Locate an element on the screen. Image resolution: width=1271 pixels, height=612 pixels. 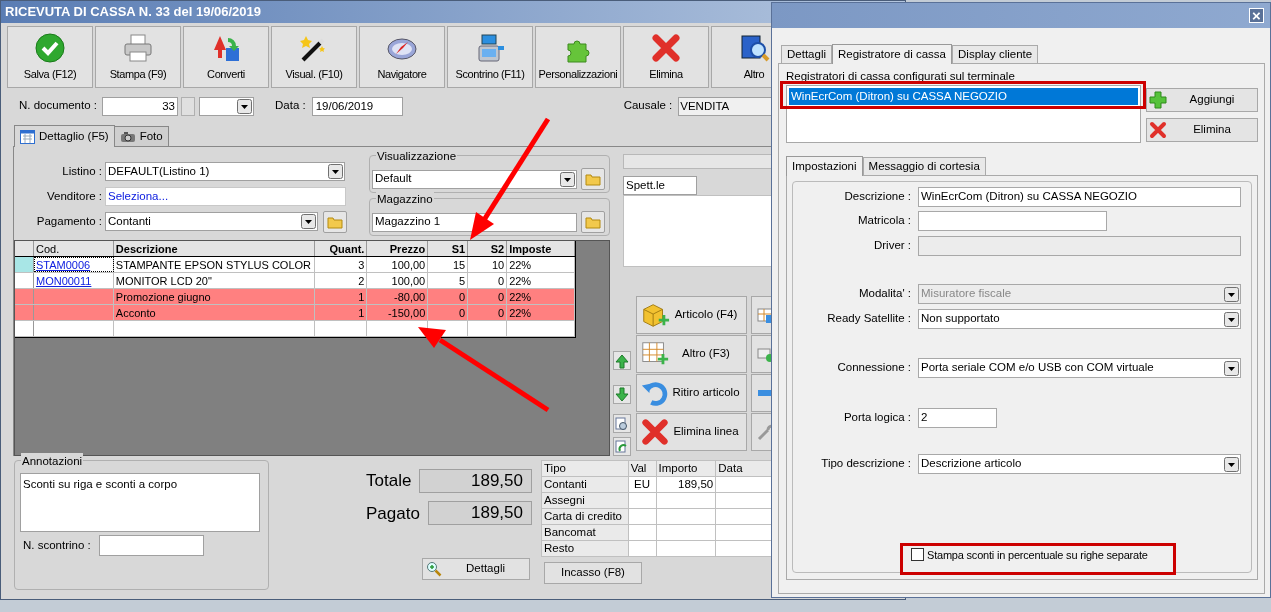
window-title: RICEVUTA DI CASSA N. 33 del 19/06/2019 is located at coordinates (133, 12).